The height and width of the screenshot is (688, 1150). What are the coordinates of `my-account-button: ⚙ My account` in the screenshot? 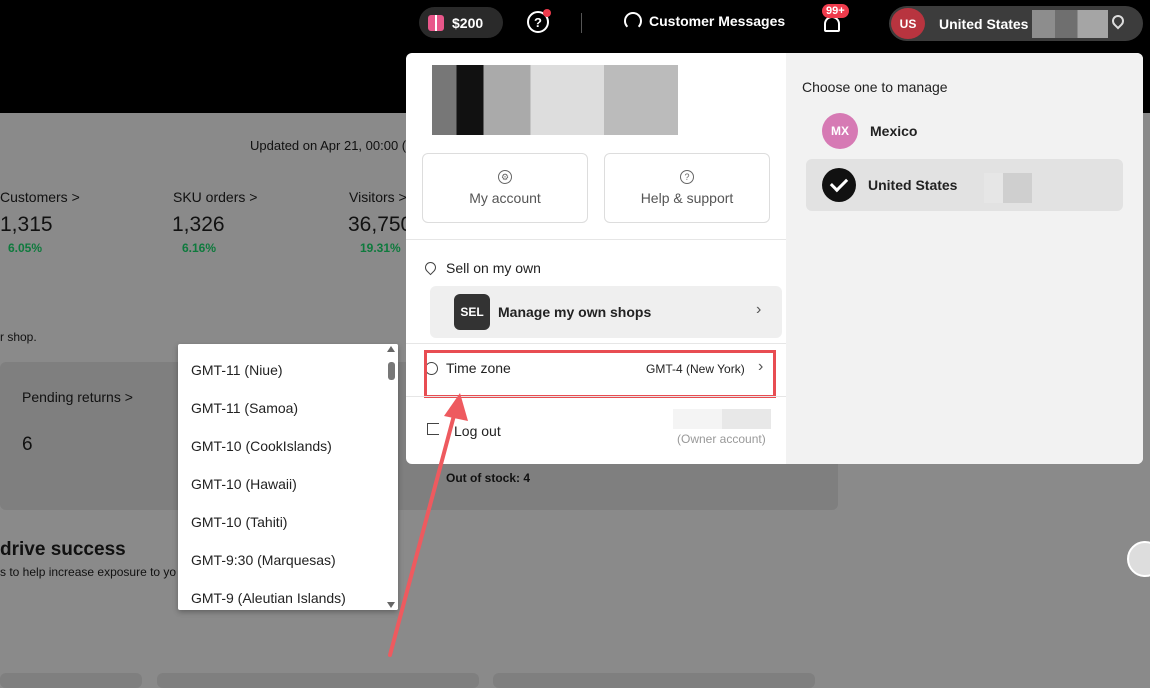 It's located at (505, 188).